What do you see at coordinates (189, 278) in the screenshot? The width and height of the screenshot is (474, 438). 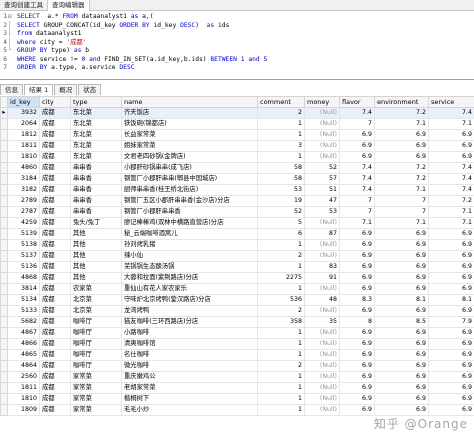 I see `cell-name: 大蓉和拉面(紫荆路店)分店` at bounding box center [189, 278].